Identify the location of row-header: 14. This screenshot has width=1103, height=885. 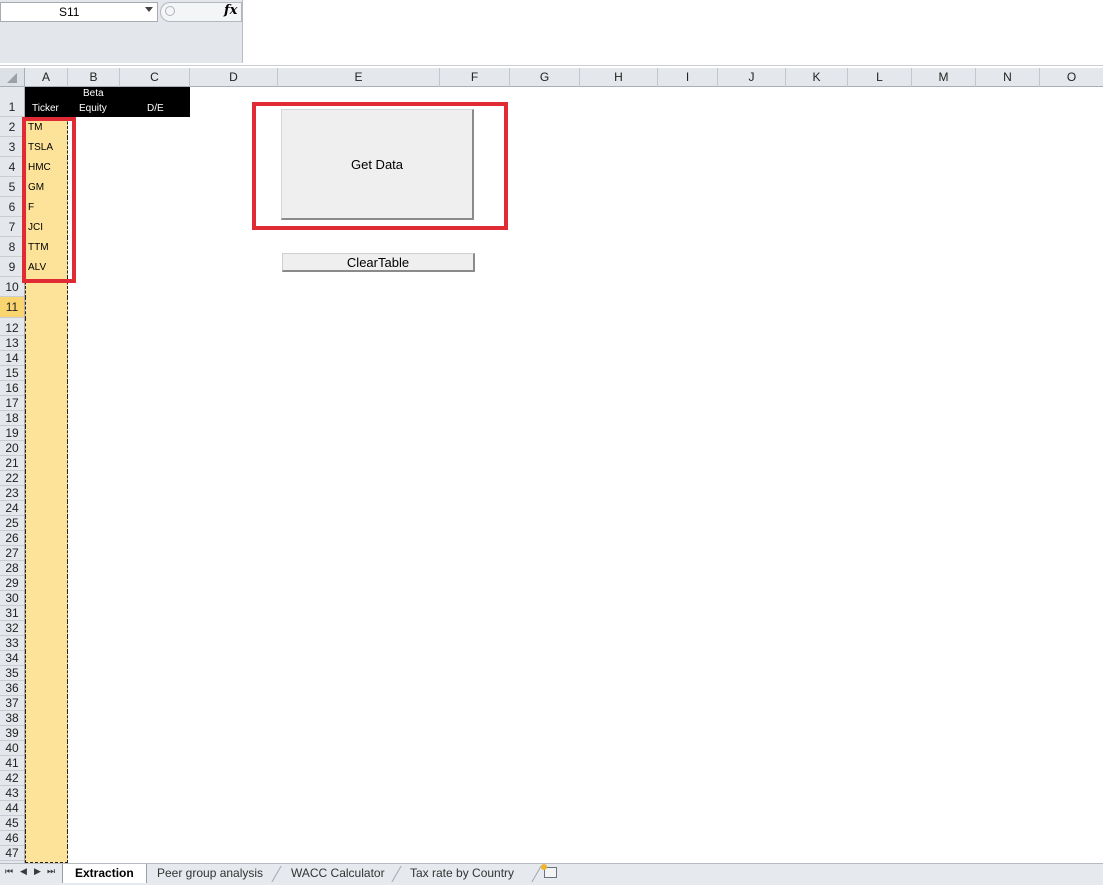
(12, 358).